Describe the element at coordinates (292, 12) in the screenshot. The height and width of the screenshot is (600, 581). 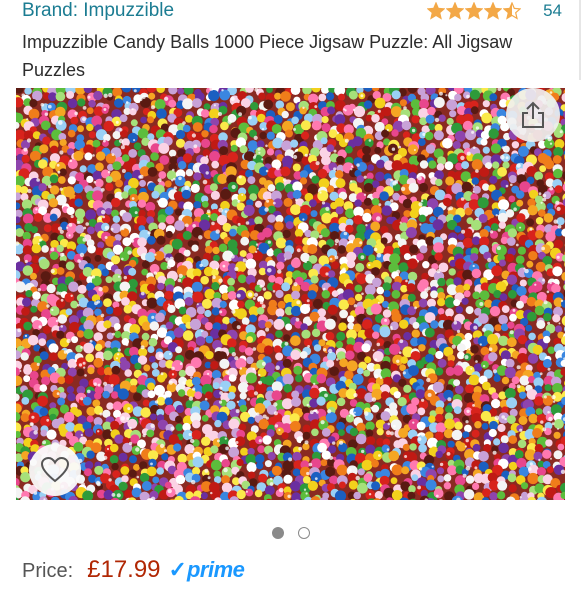
I see `product-header: Brand: Impuzzible 54` at that location.